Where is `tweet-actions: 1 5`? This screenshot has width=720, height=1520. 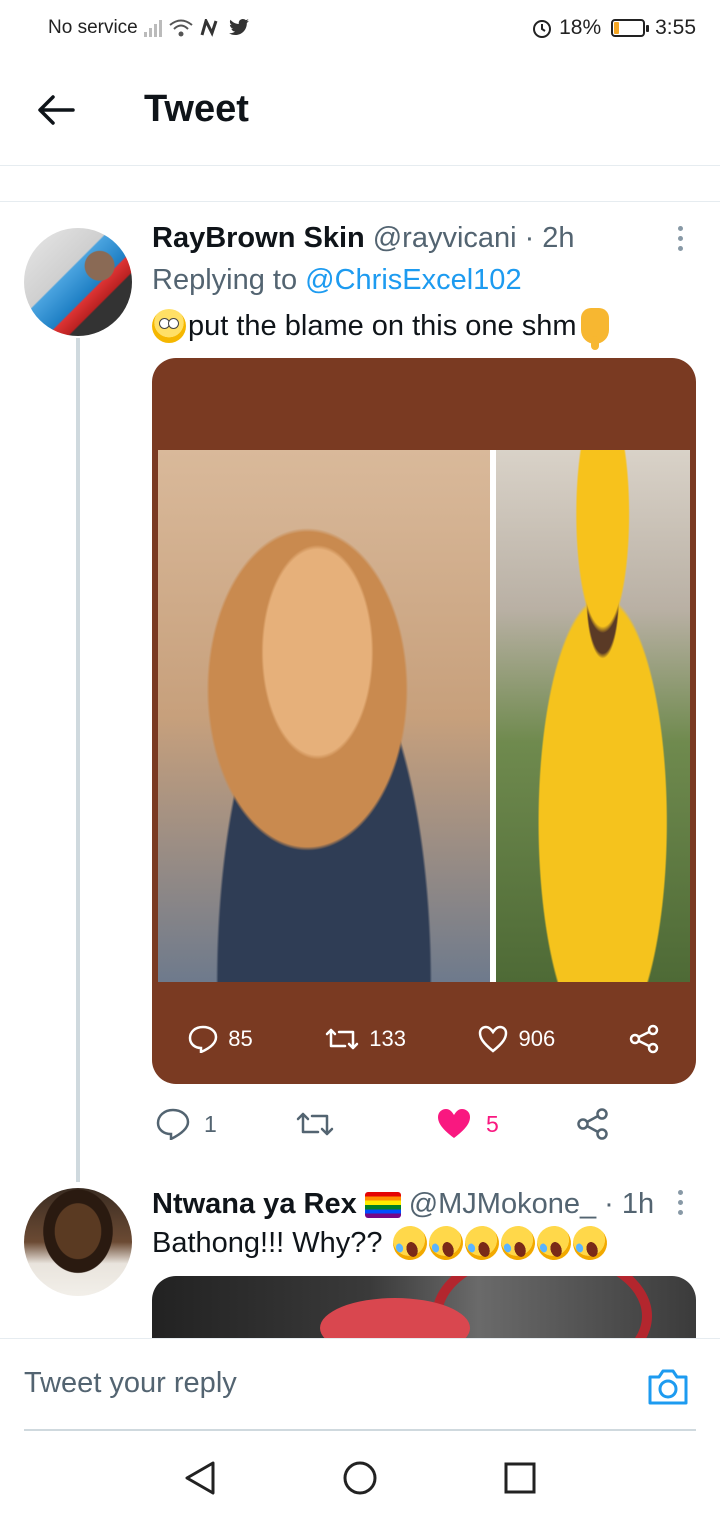 tweet-actions: 1 5 is located at coordinates (412, 1124).